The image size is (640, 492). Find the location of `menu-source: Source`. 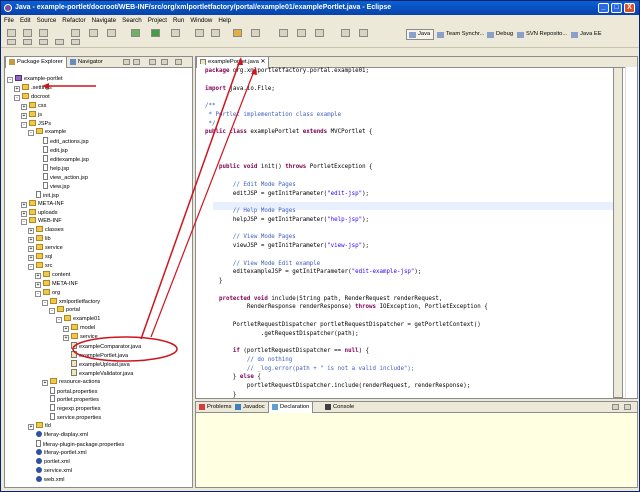

menu-source: Source is located at coordinates (47, 19).